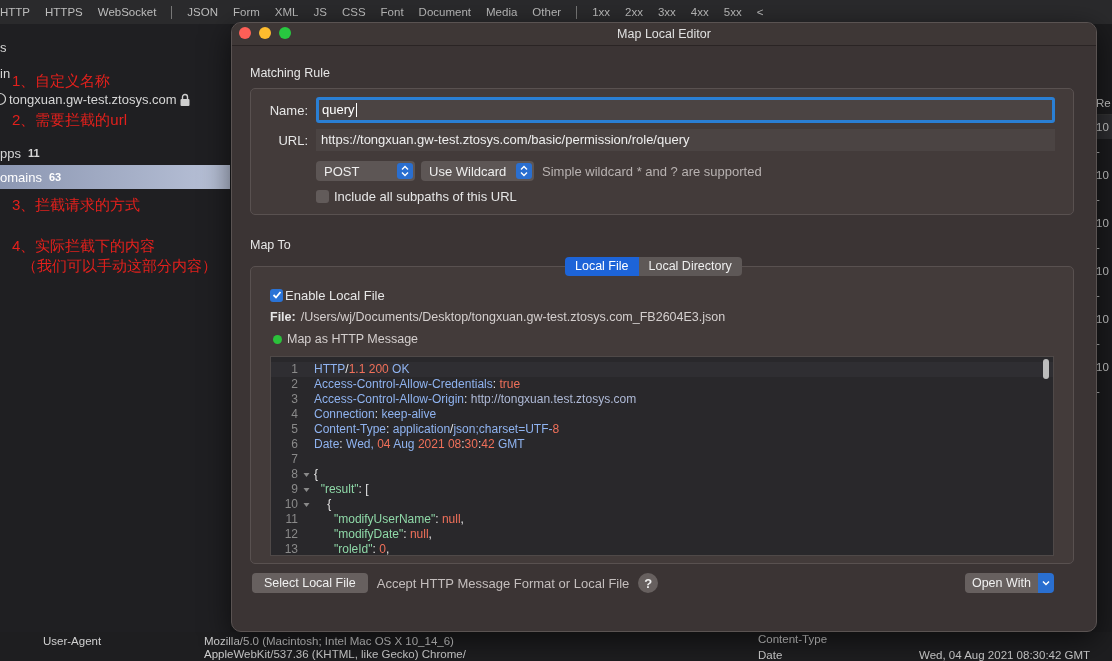 This screenshot has width=1112, height=661. I want to click on filter-tab: HTTPS, so click(64, 12).